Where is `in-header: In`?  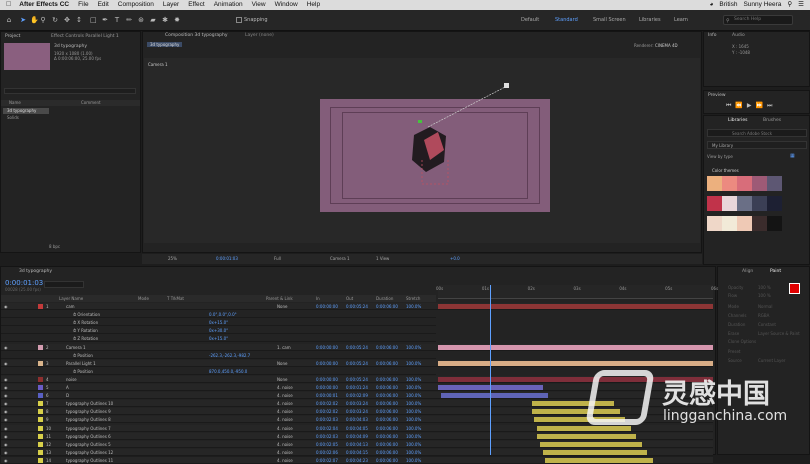
in-header: In is located at coordinates (318, 298).